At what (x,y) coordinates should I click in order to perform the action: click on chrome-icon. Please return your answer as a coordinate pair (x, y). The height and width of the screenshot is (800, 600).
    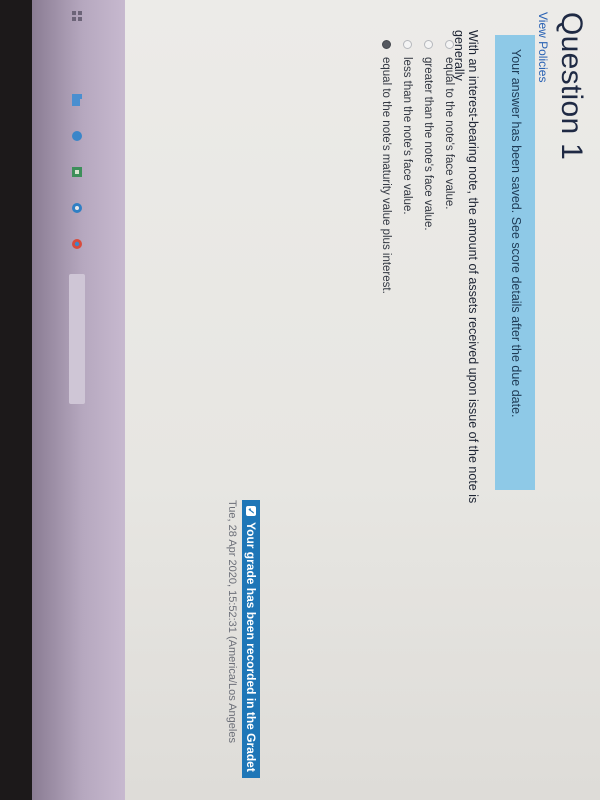
    Looking at the image, I should click on (77, 244).